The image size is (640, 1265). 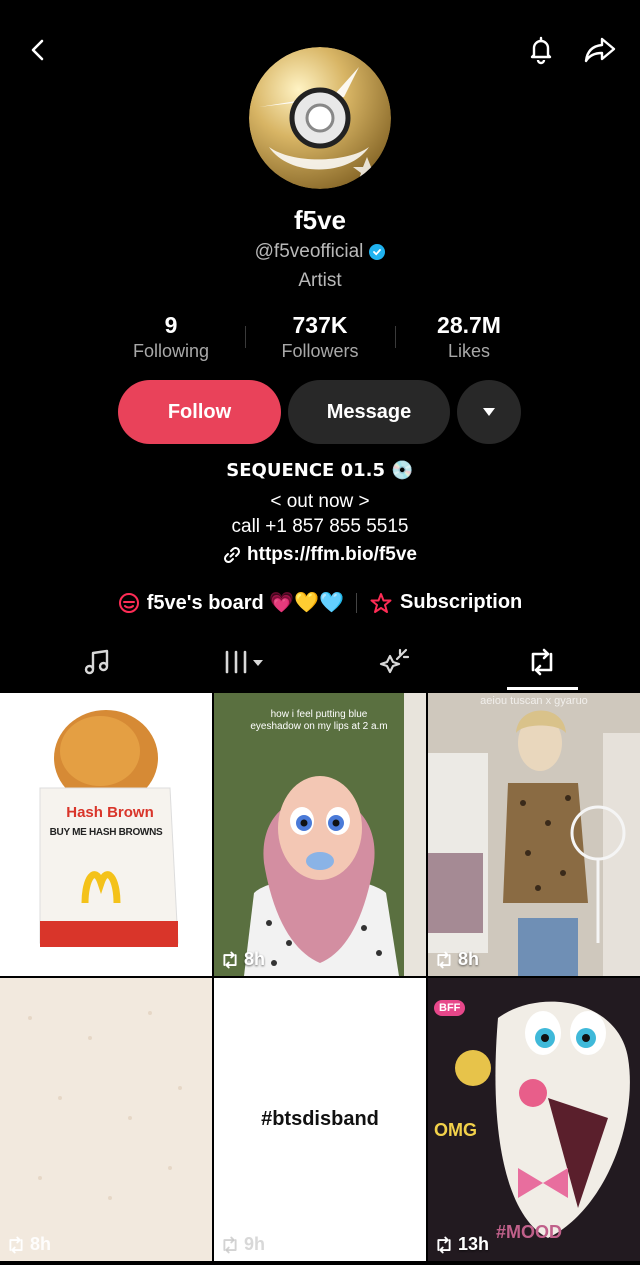 I want to click on category-label: Artist, so click(x=320, y=280).